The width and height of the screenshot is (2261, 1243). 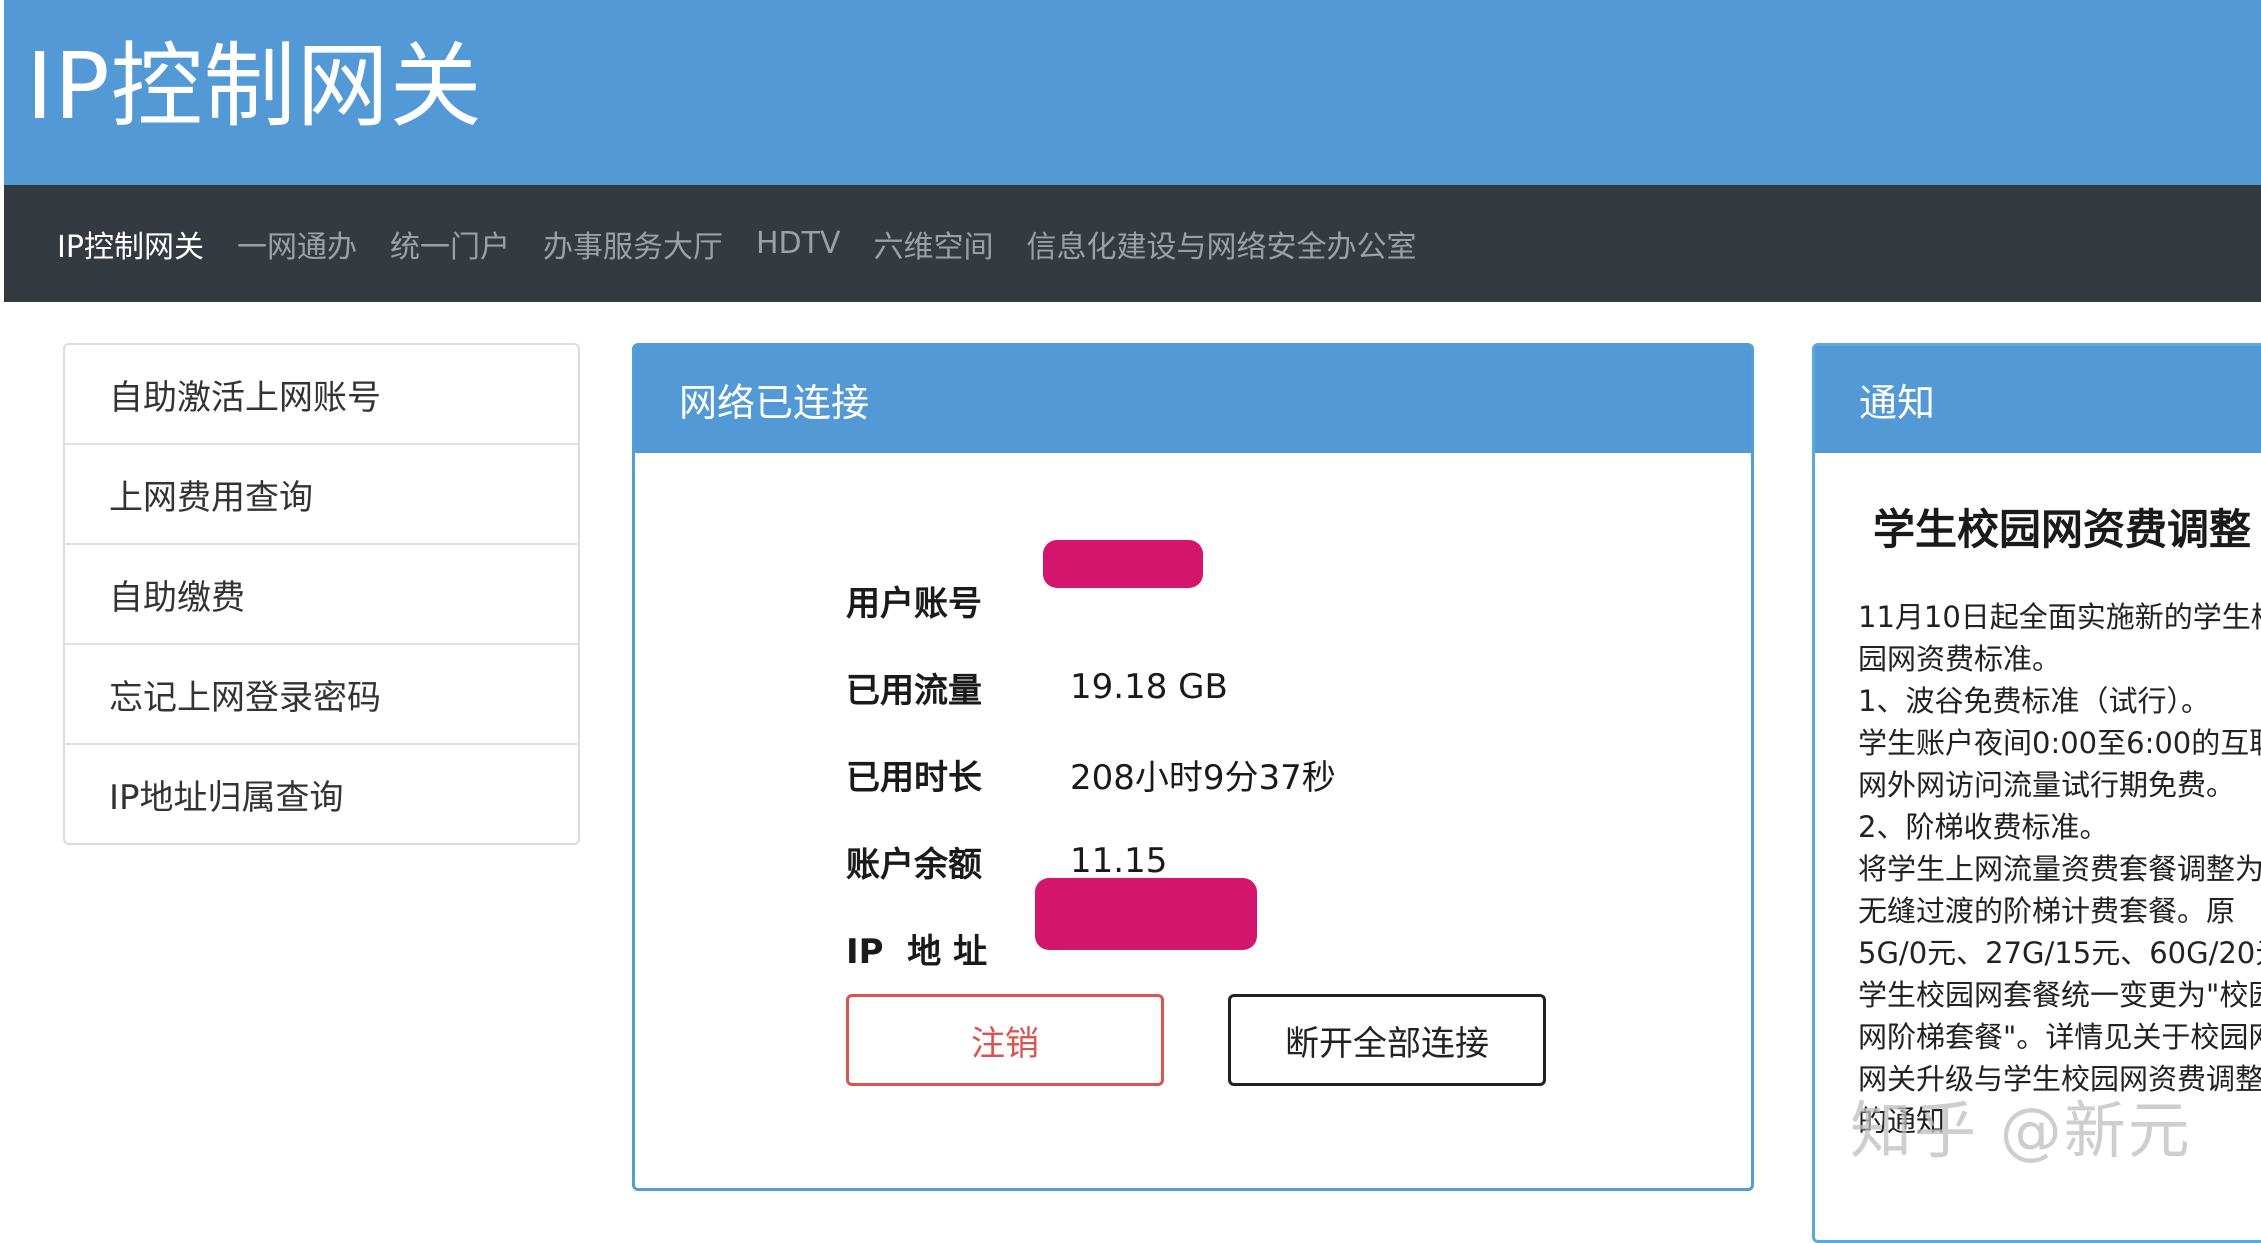 I want to click on sidebar-item-self-payment: 自助缴费, so click(x=321, y=595).